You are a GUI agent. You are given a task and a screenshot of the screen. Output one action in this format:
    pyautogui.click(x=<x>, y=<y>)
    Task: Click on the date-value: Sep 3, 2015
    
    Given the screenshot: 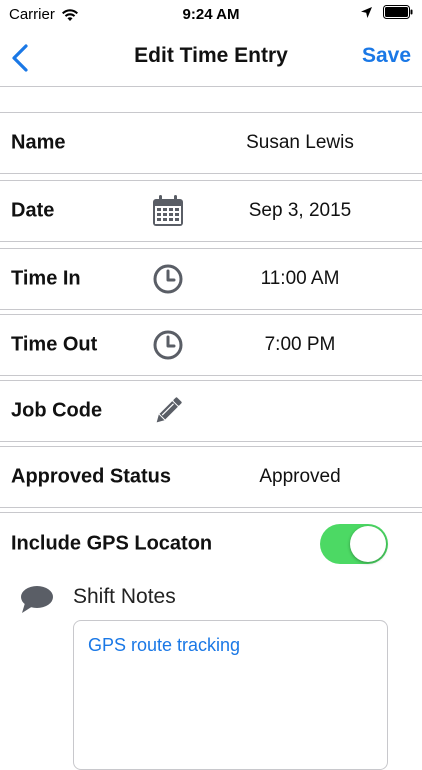 What is the action you would take?
    pyautogui.click(x=300, y=211)
    